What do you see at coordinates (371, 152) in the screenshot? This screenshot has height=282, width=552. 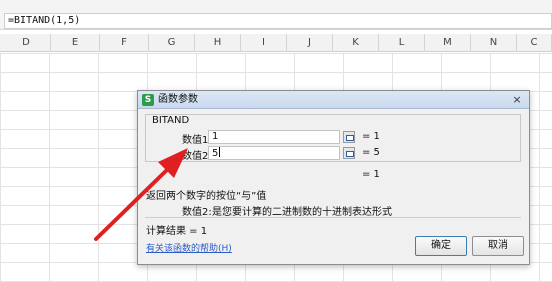 I see `arg2-result: = 5` at bounding box center [371, 152].